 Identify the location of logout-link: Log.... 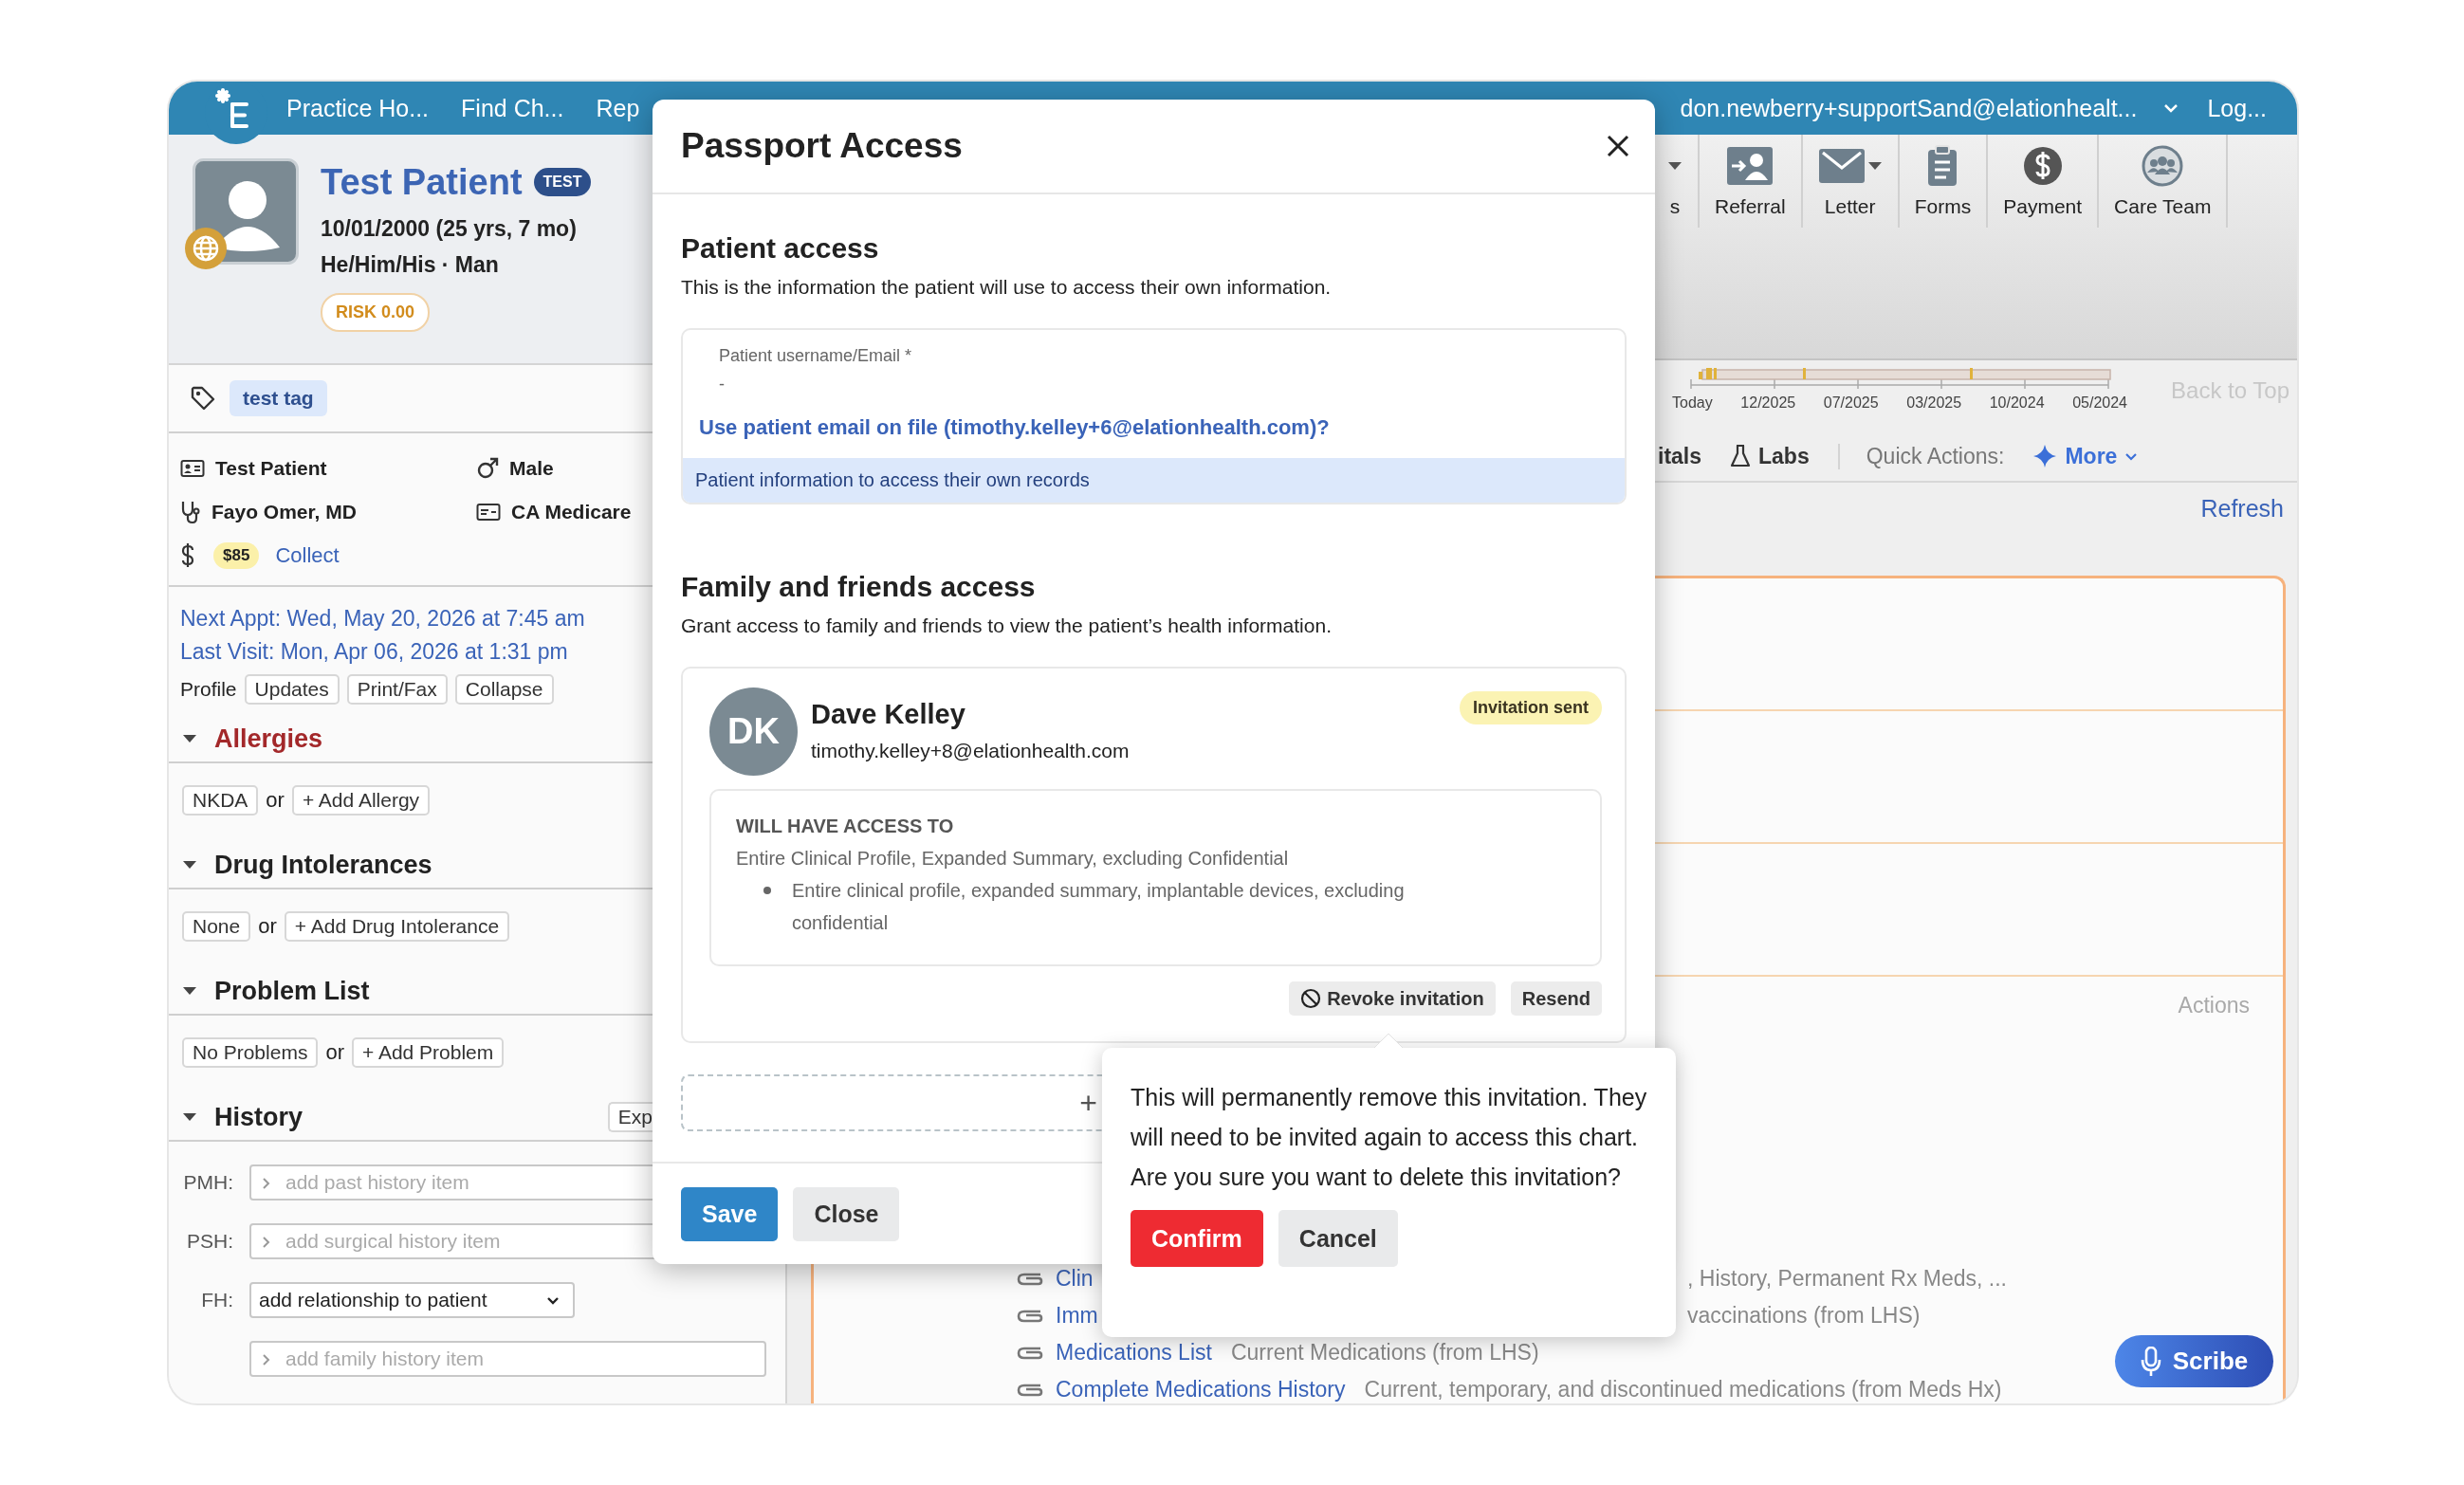
(2237, 108).